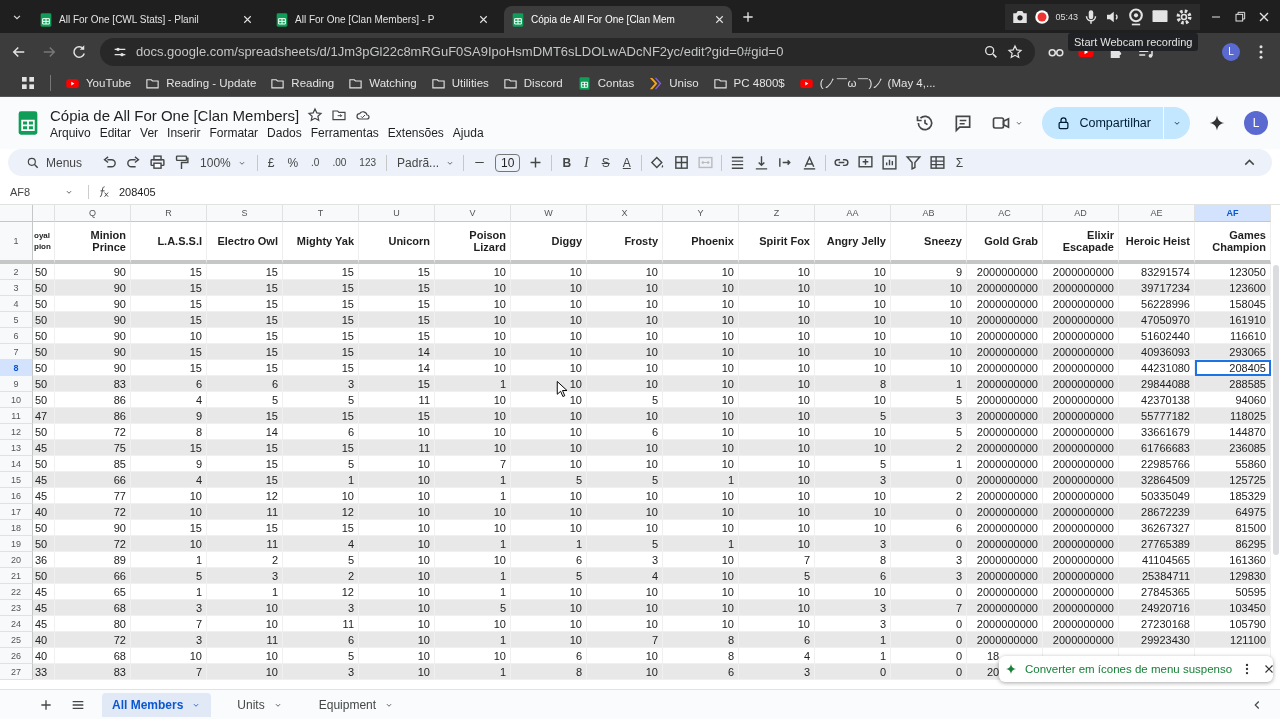 The image size is (1280, 720). I want to click on zoom-dropdown: 100%, so click(223, 162).